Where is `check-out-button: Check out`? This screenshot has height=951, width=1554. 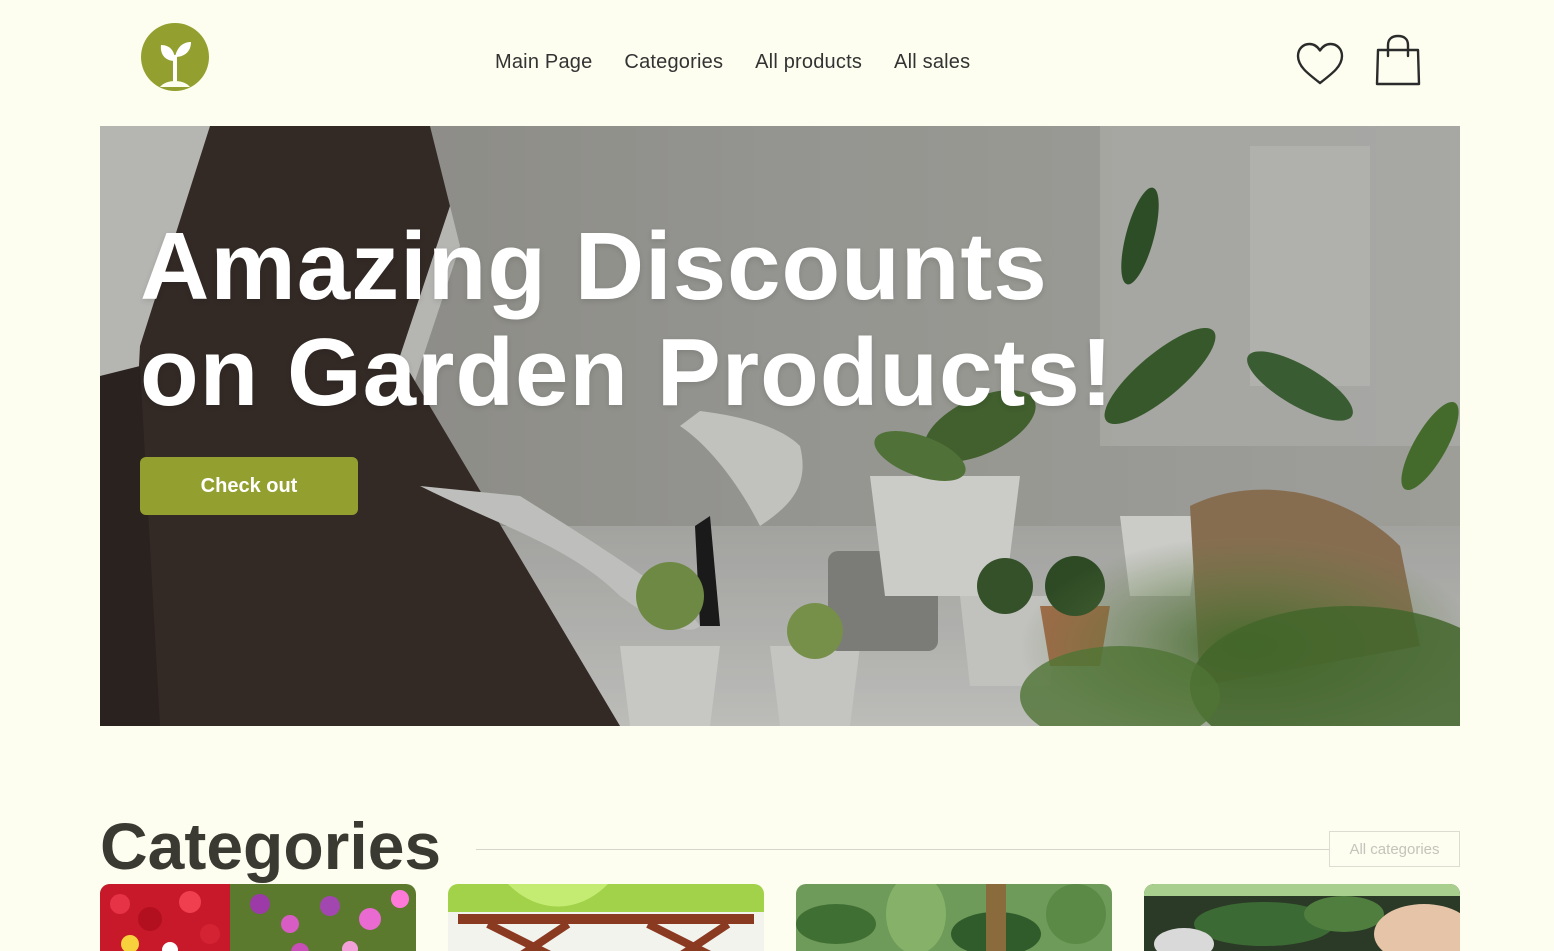 check-out-button: Check out is located at coordinates (249, 486).